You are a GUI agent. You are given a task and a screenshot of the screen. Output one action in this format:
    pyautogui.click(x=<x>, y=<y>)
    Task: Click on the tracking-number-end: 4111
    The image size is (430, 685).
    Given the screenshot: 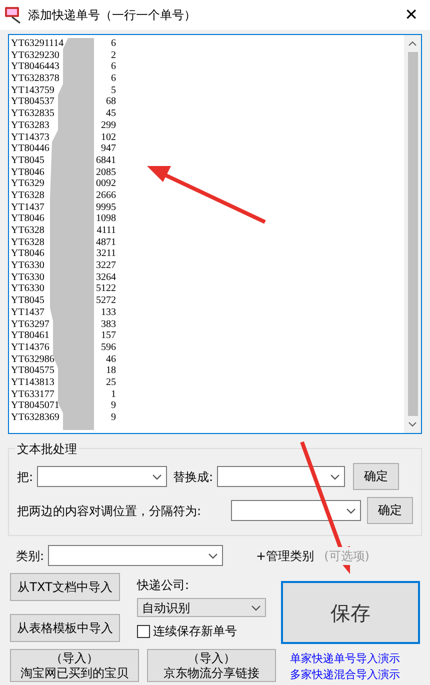 What is the action you would take?
    pyautogui.click(x=106, y=231)
    